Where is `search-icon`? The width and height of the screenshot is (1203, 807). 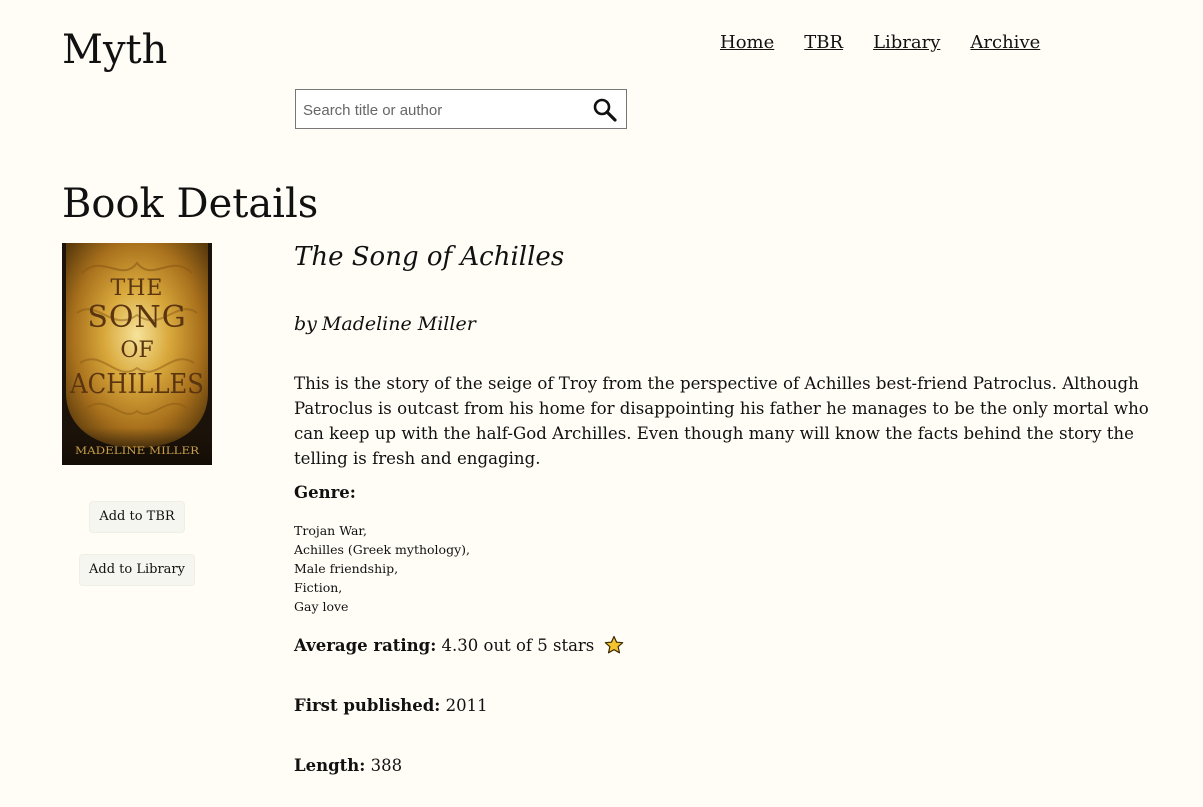
search-icon is located at coordinates (605, 110).